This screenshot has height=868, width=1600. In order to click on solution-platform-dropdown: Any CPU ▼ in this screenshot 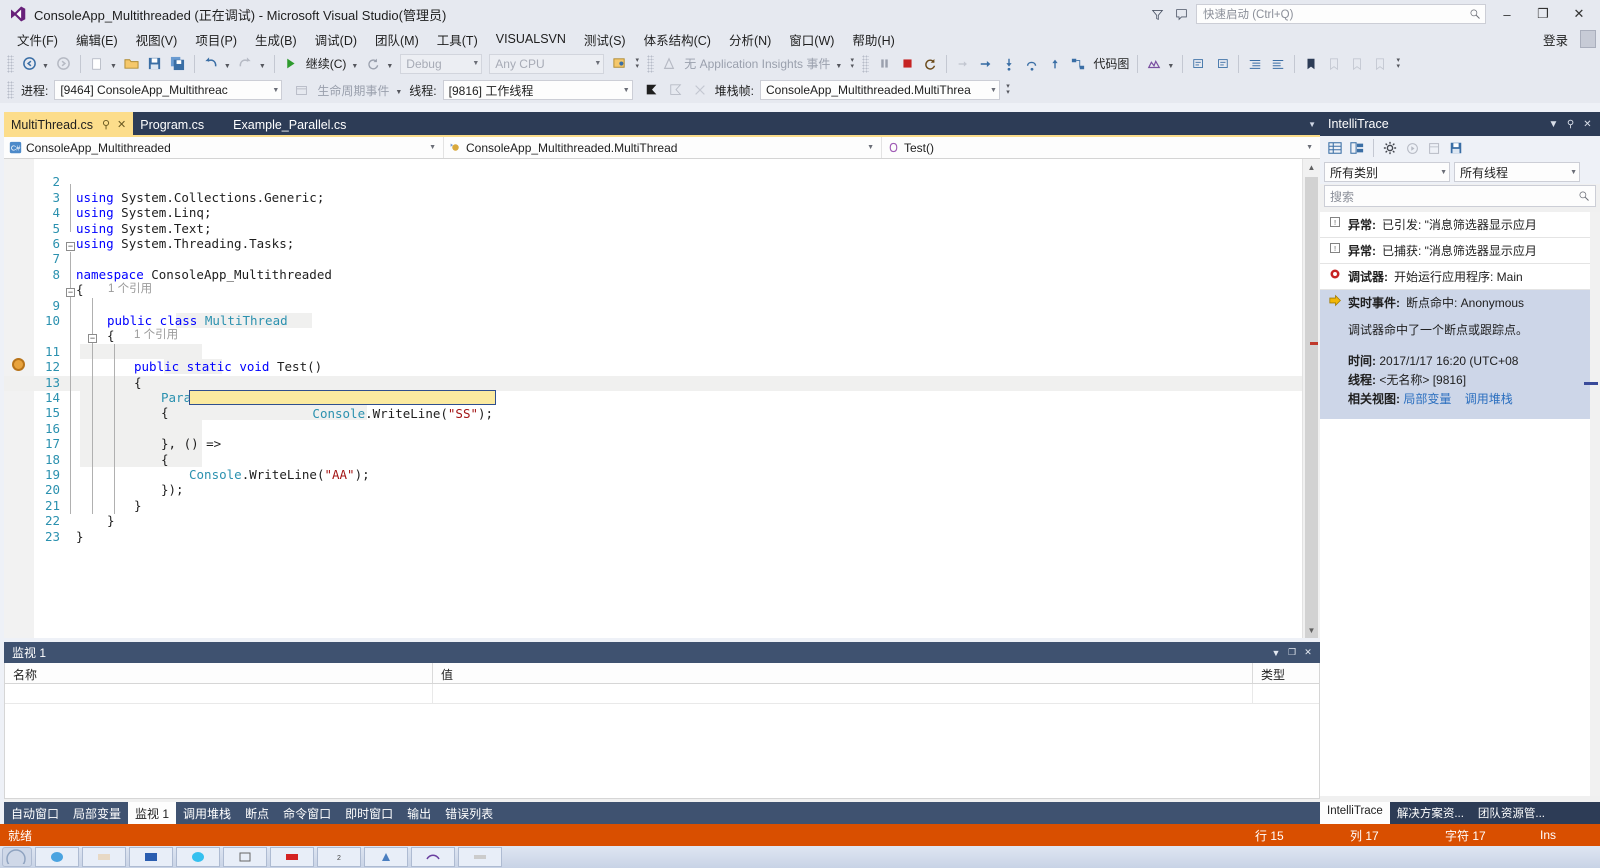, I will do `click(547, 63)`.